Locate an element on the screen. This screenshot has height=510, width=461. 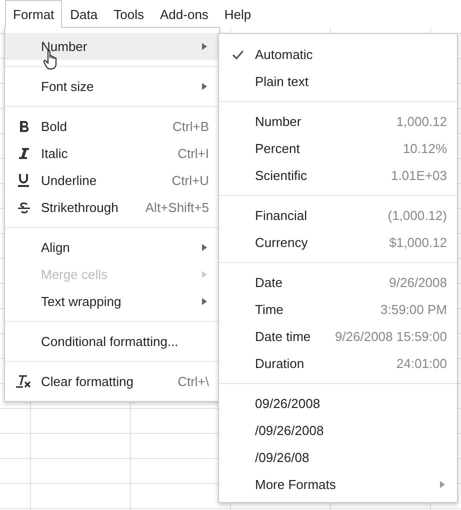
menu-item: Clear formatting Ctrl+\ is located at coordinates (112, 381).